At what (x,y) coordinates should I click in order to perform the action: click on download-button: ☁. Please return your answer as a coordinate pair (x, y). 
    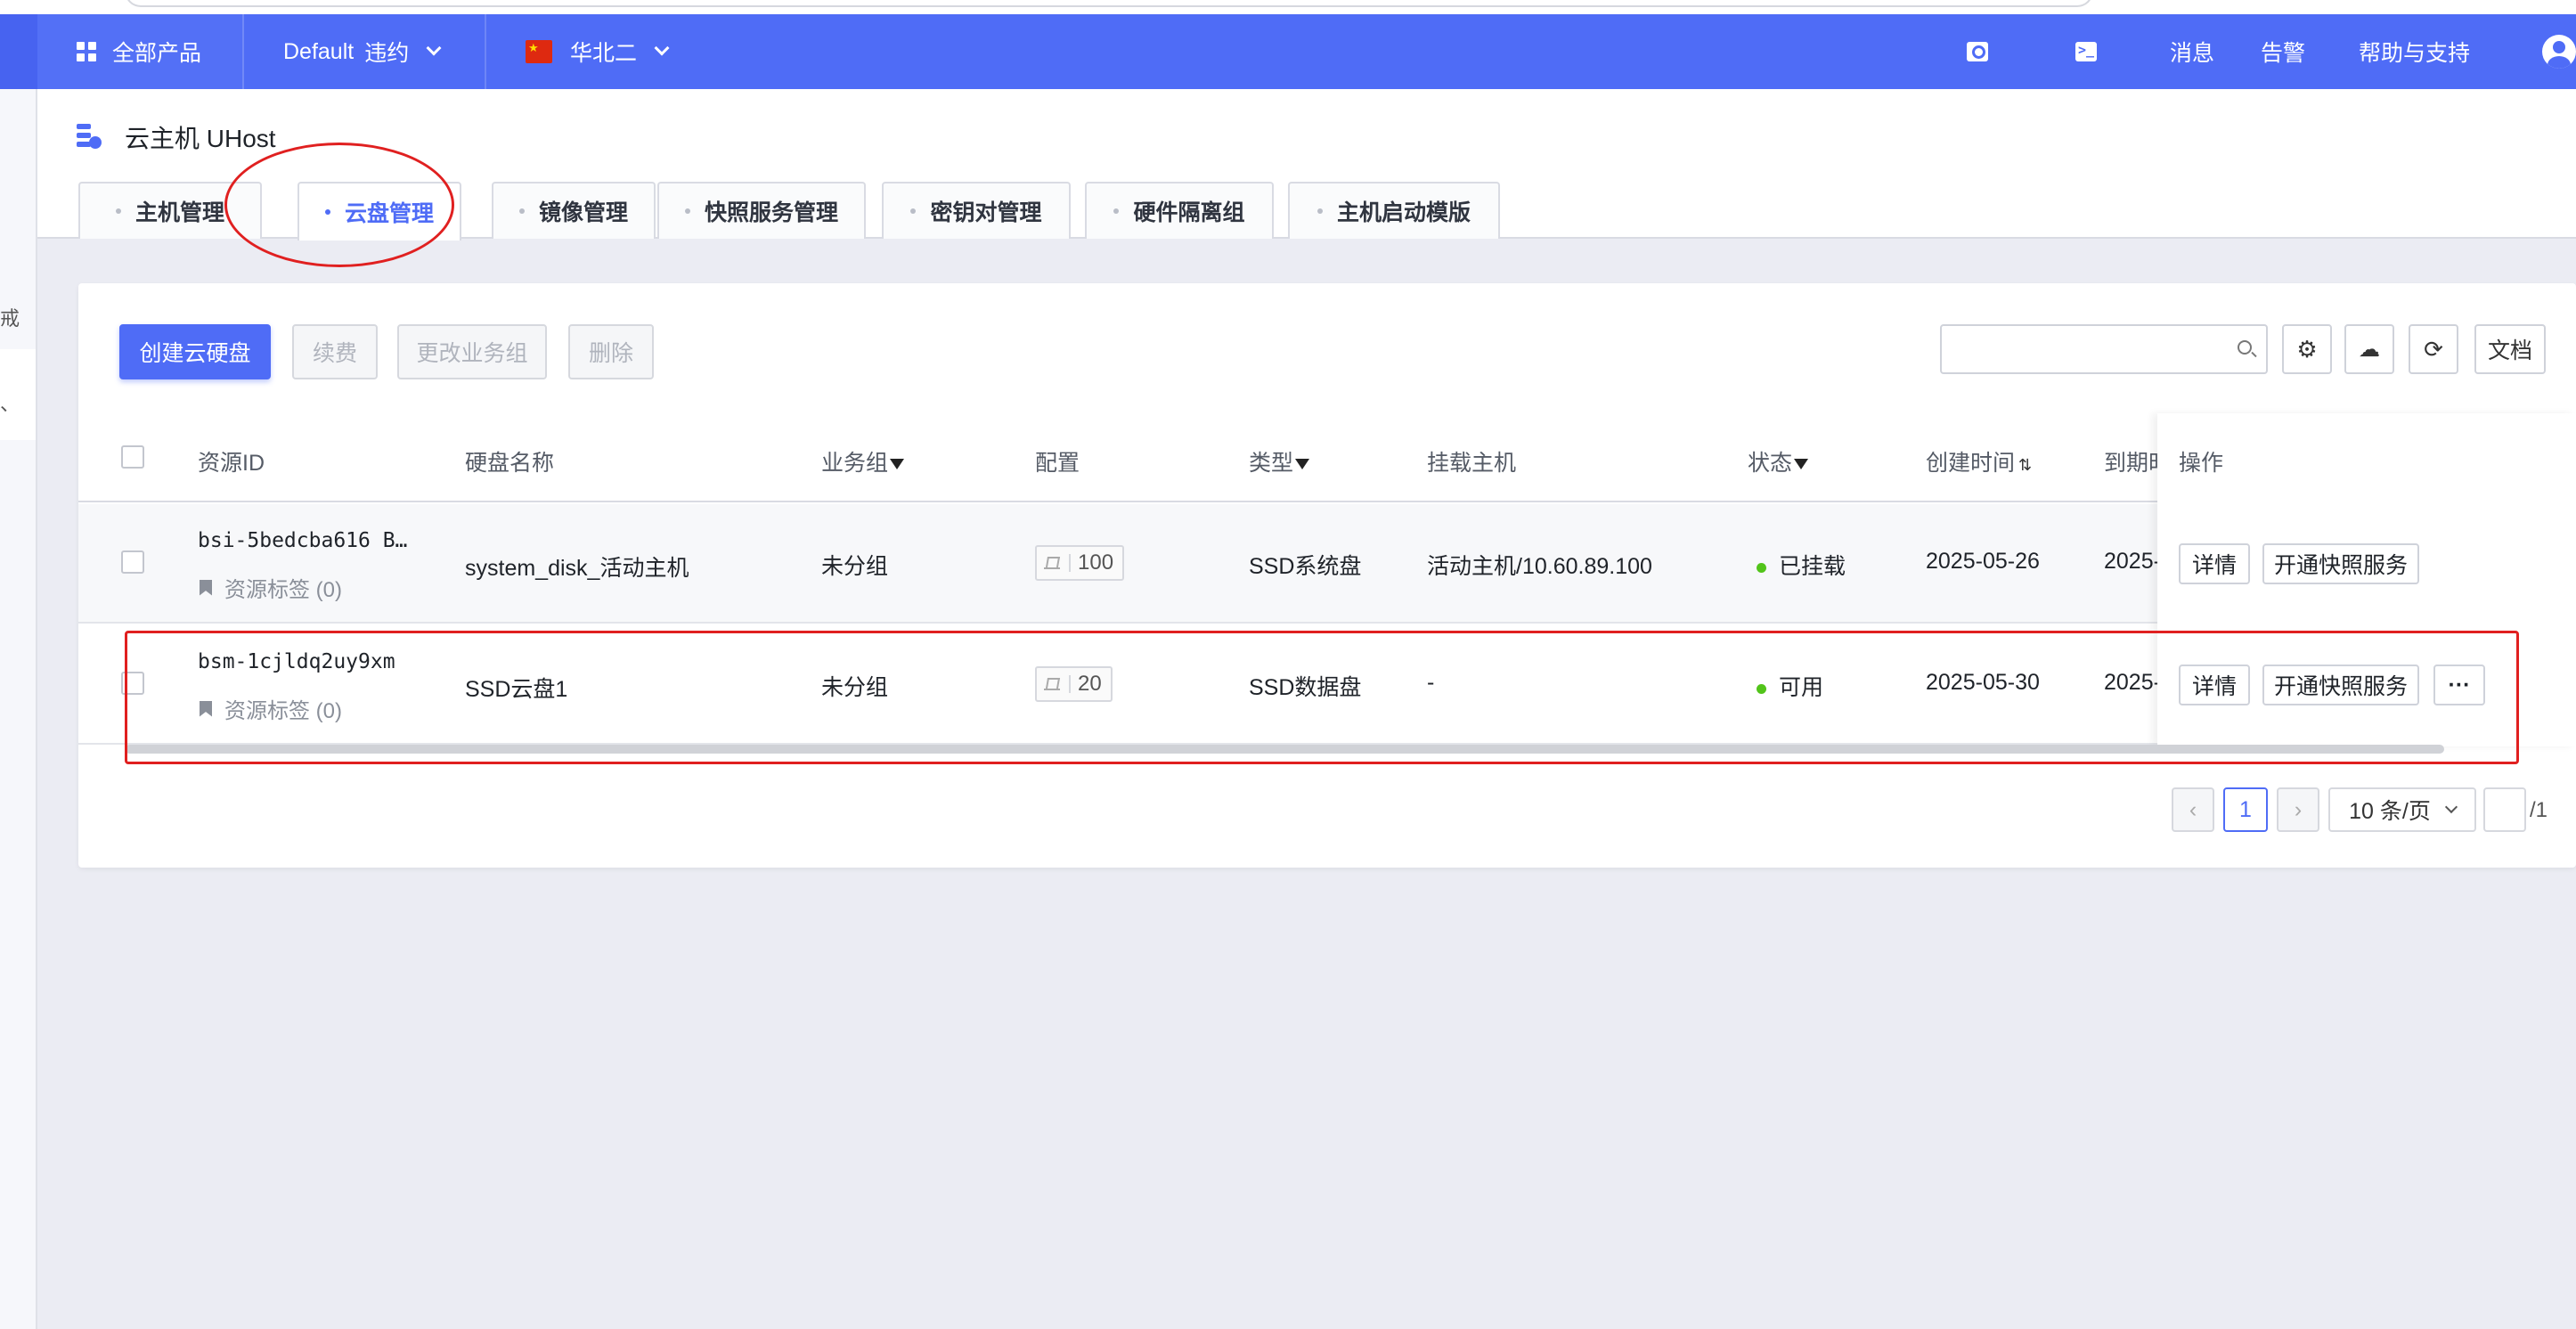
    Looking at the image, I should click on (2369, 349).